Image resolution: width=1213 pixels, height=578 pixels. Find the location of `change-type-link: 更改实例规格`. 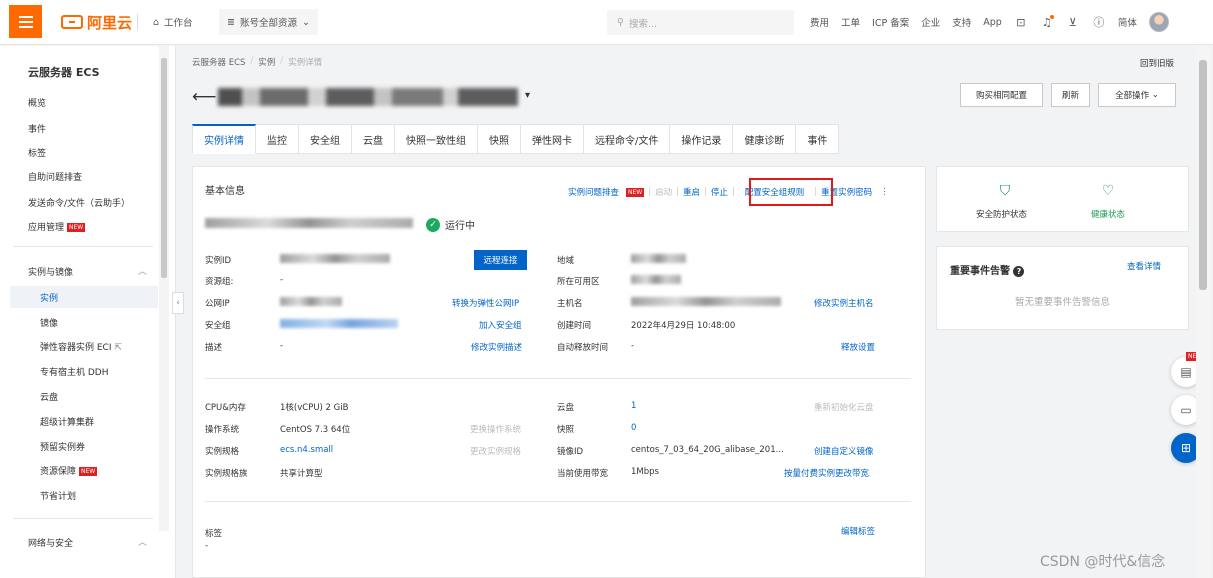

change-type-link: 更改实例规格 is located at coordinates (496, 452).